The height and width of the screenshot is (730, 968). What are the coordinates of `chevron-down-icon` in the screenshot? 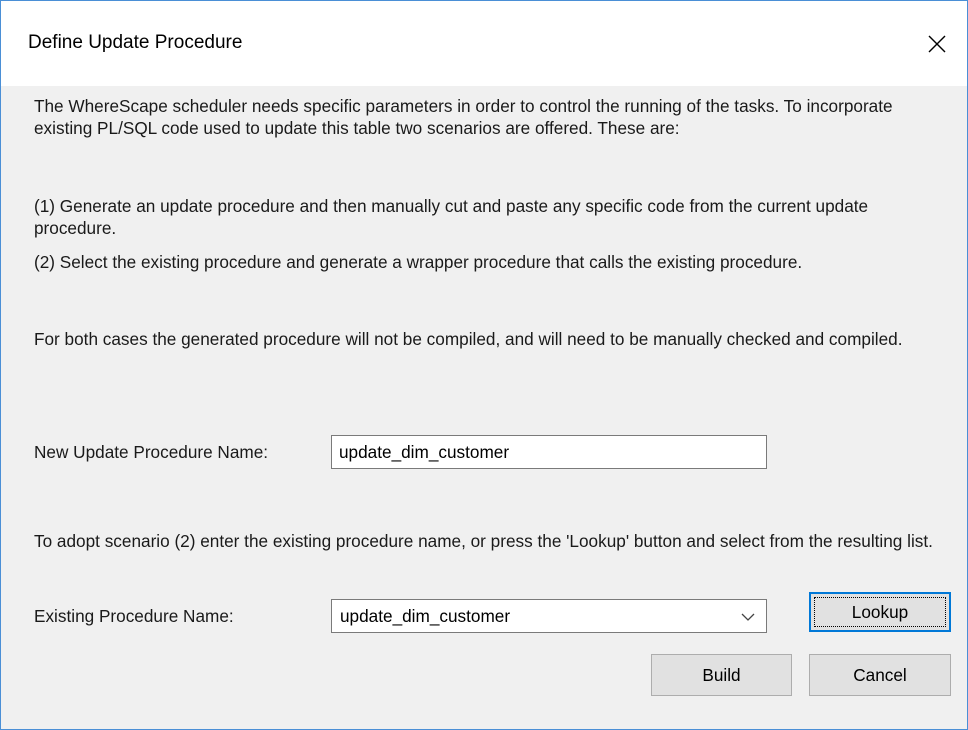 It's located at (748, 617).